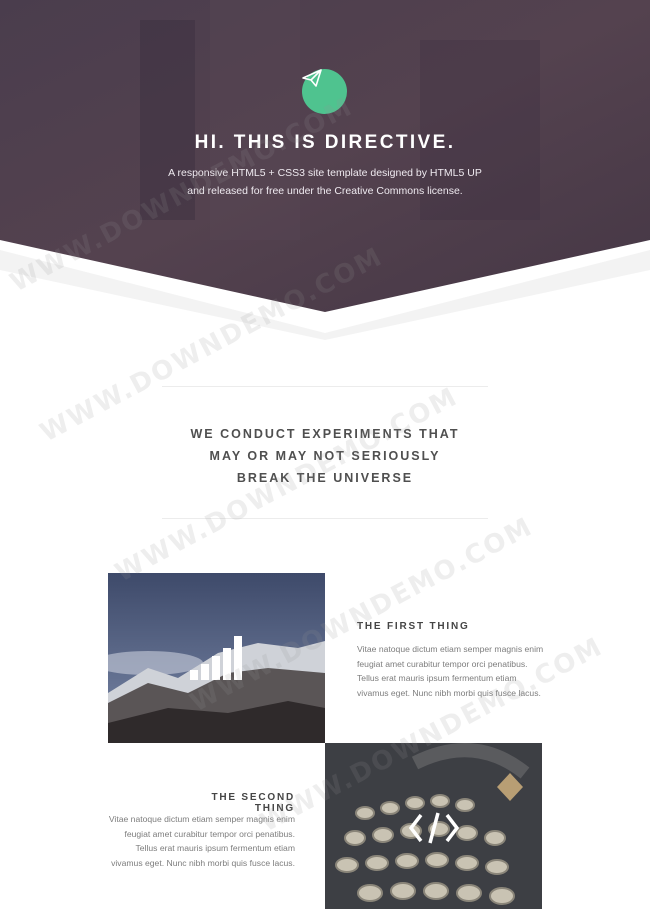 Image resolution: width=650 pixels, height=909 pixels. Describe the element at coordinates (325, 434) in the screenshot. I see `intro-line1: WE CONDUCT EXPERIMENTS THAT` at that location.